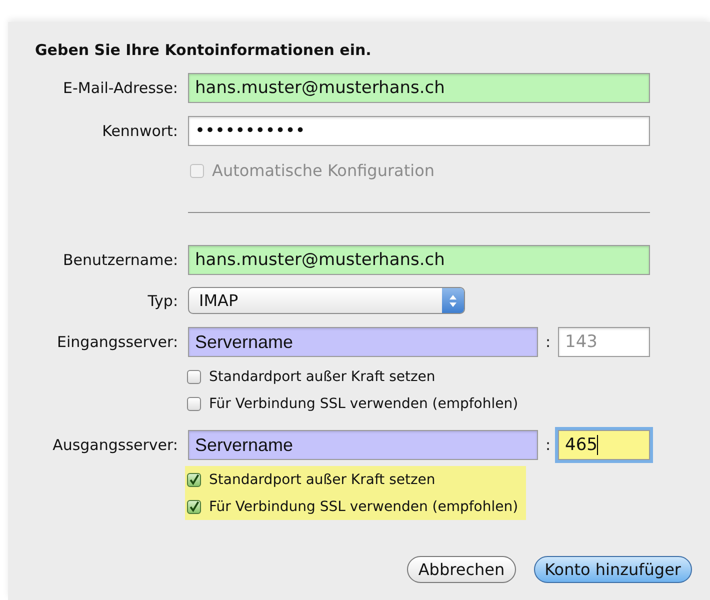 This screenshot has height=600, width=710. What do you see at coordinates (453, 300) in the screenshot?
I see `stepper-arrows-icon` at bounding box center [453, 300].